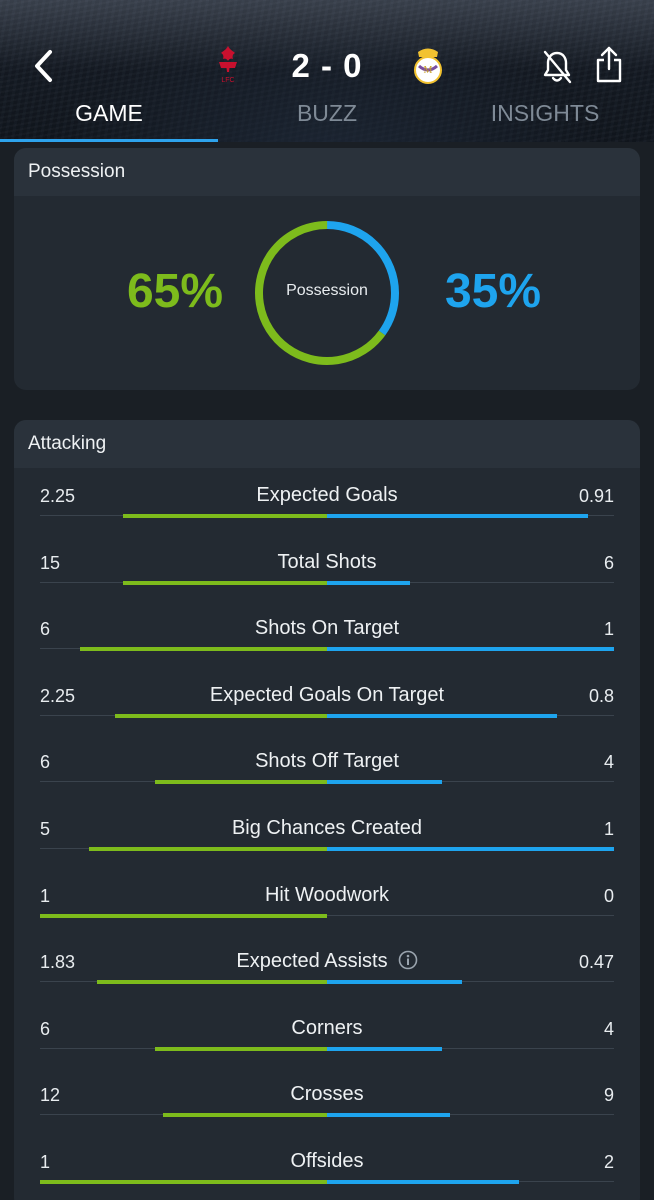  I want to click on stat-label: Shots On Target, so click(327, 628).